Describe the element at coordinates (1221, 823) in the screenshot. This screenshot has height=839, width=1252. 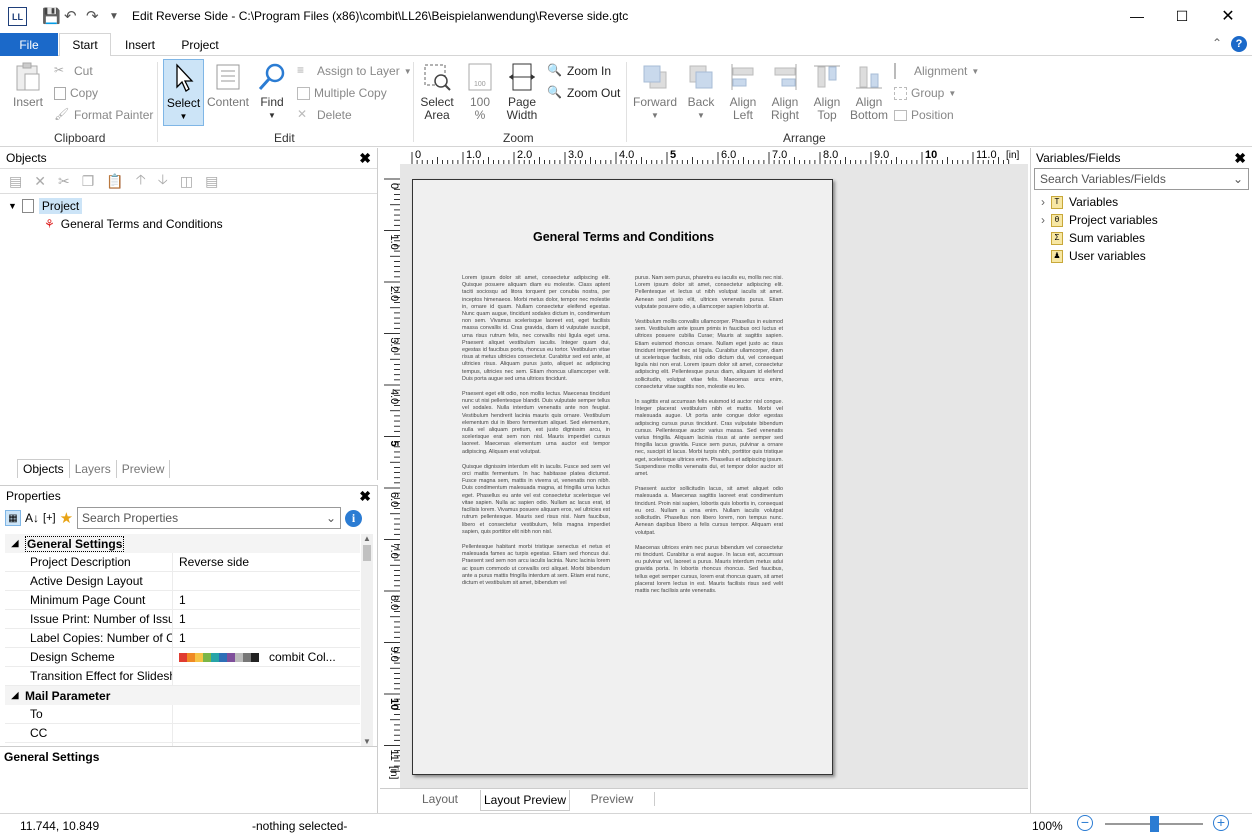
I see `zoom-in-status-icon: +` at that location.